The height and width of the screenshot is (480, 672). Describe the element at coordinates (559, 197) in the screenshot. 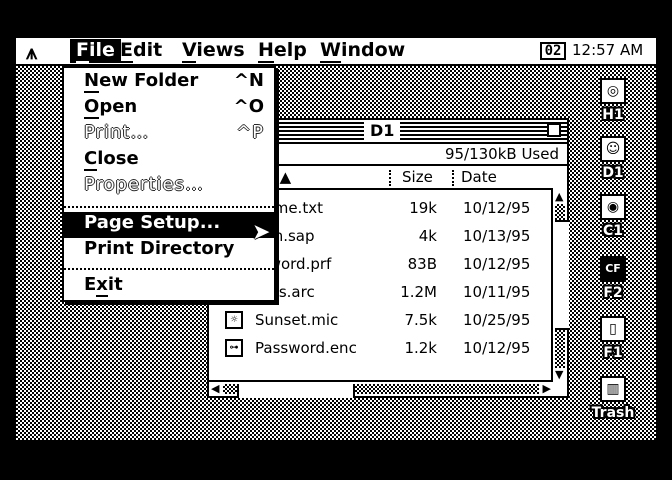

I see `scroll-up-icon: ▲` at that location.